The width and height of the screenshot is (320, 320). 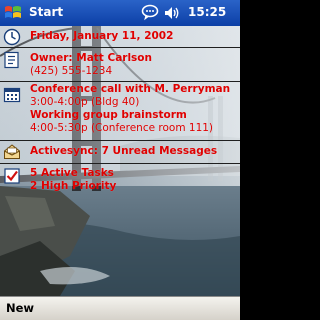 I want to click on new-button: New, so click(x=20, y=308).